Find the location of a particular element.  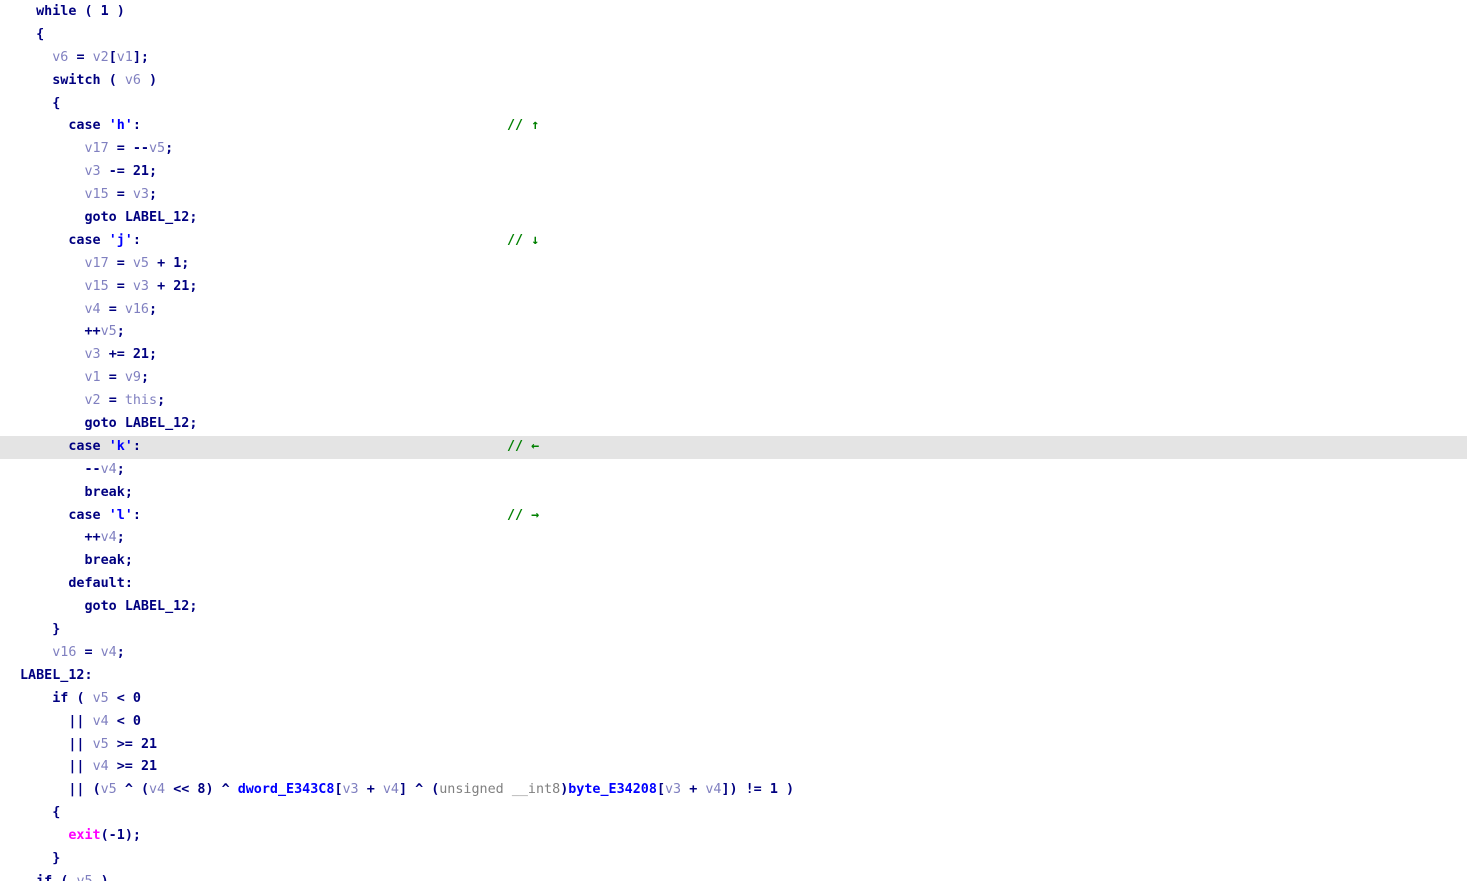

code-line: ++v5; is located at coordinates (733, 332).